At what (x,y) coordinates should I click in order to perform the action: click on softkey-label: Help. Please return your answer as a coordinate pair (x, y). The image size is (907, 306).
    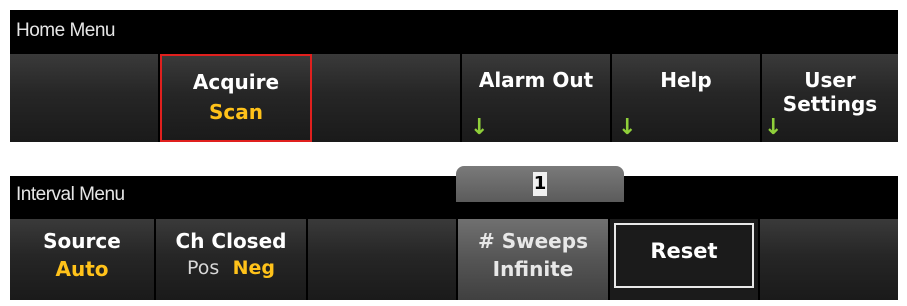
    Looking at the image, I should click on (686, 80).